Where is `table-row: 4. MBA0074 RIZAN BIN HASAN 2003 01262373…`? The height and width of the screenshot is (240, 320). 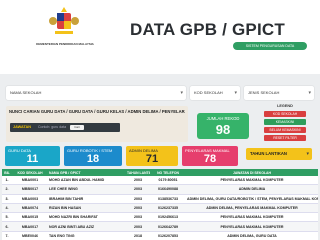
table-row: 4. MBA0074 RIZAN BIN HASAN 2003 01262373… is located at coordinates (160, 208).